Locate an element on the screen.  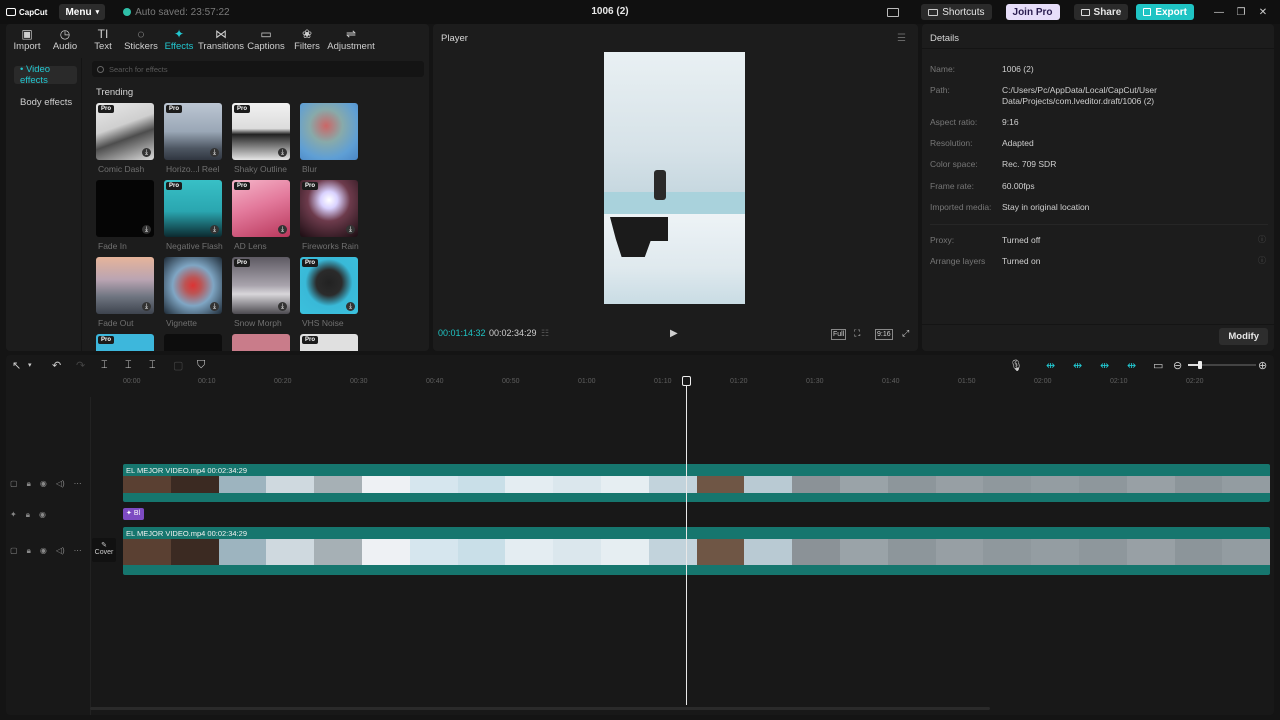
tab-adjustment: ⇌ Adjustment is located at coordinates (351, 39).